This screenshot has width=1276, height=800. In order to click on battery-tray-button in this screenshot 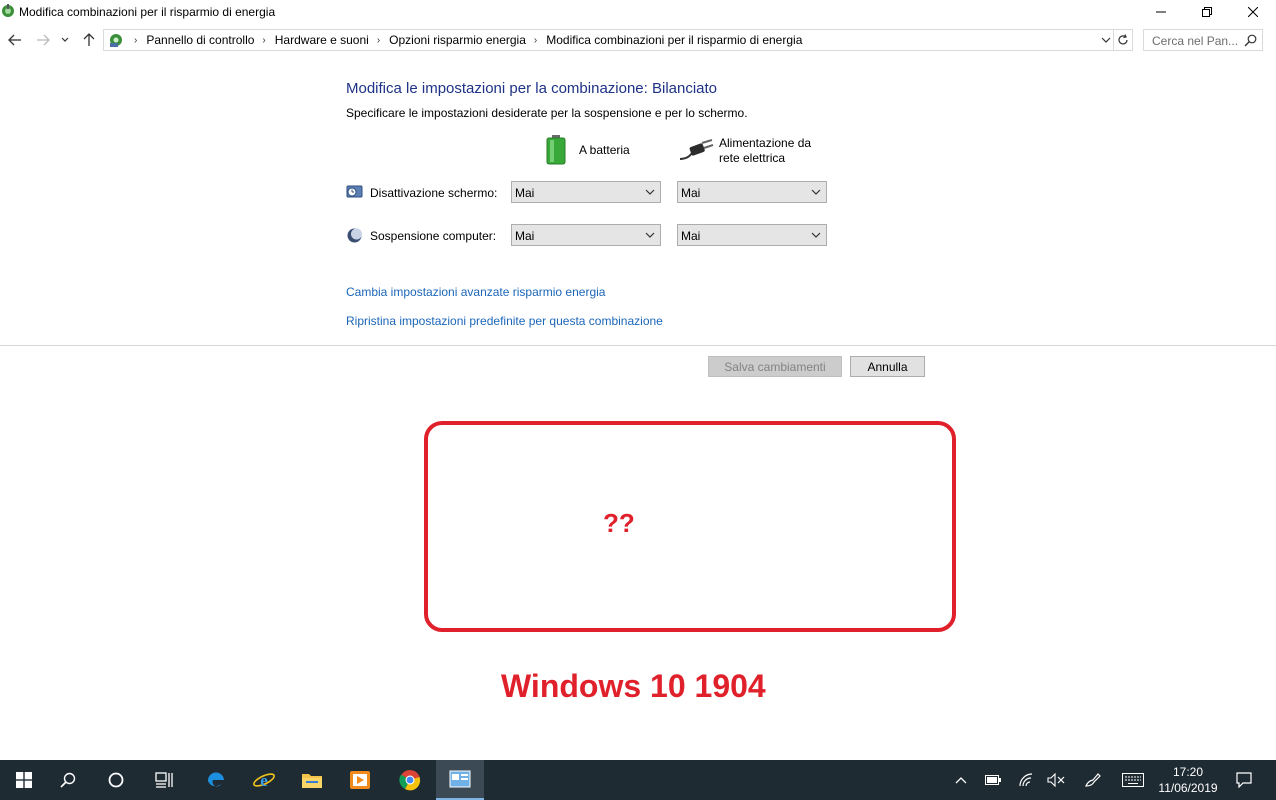, I will do `click(993, 780)`.